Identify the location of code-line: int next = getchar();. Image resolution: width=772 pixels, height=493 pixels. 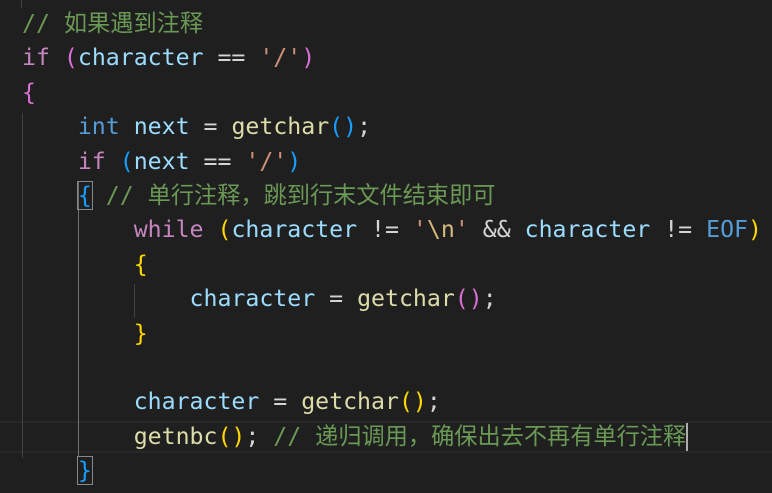
(196, 127).